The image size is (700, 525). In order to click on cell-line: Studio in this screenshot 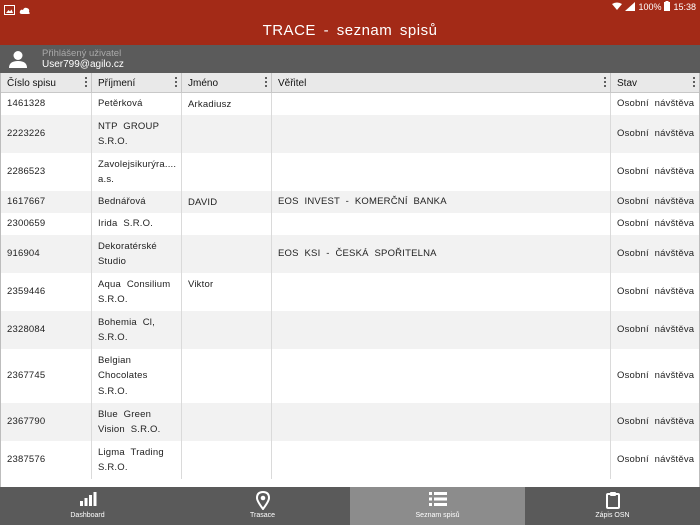, I will do `click(112, 261)`.